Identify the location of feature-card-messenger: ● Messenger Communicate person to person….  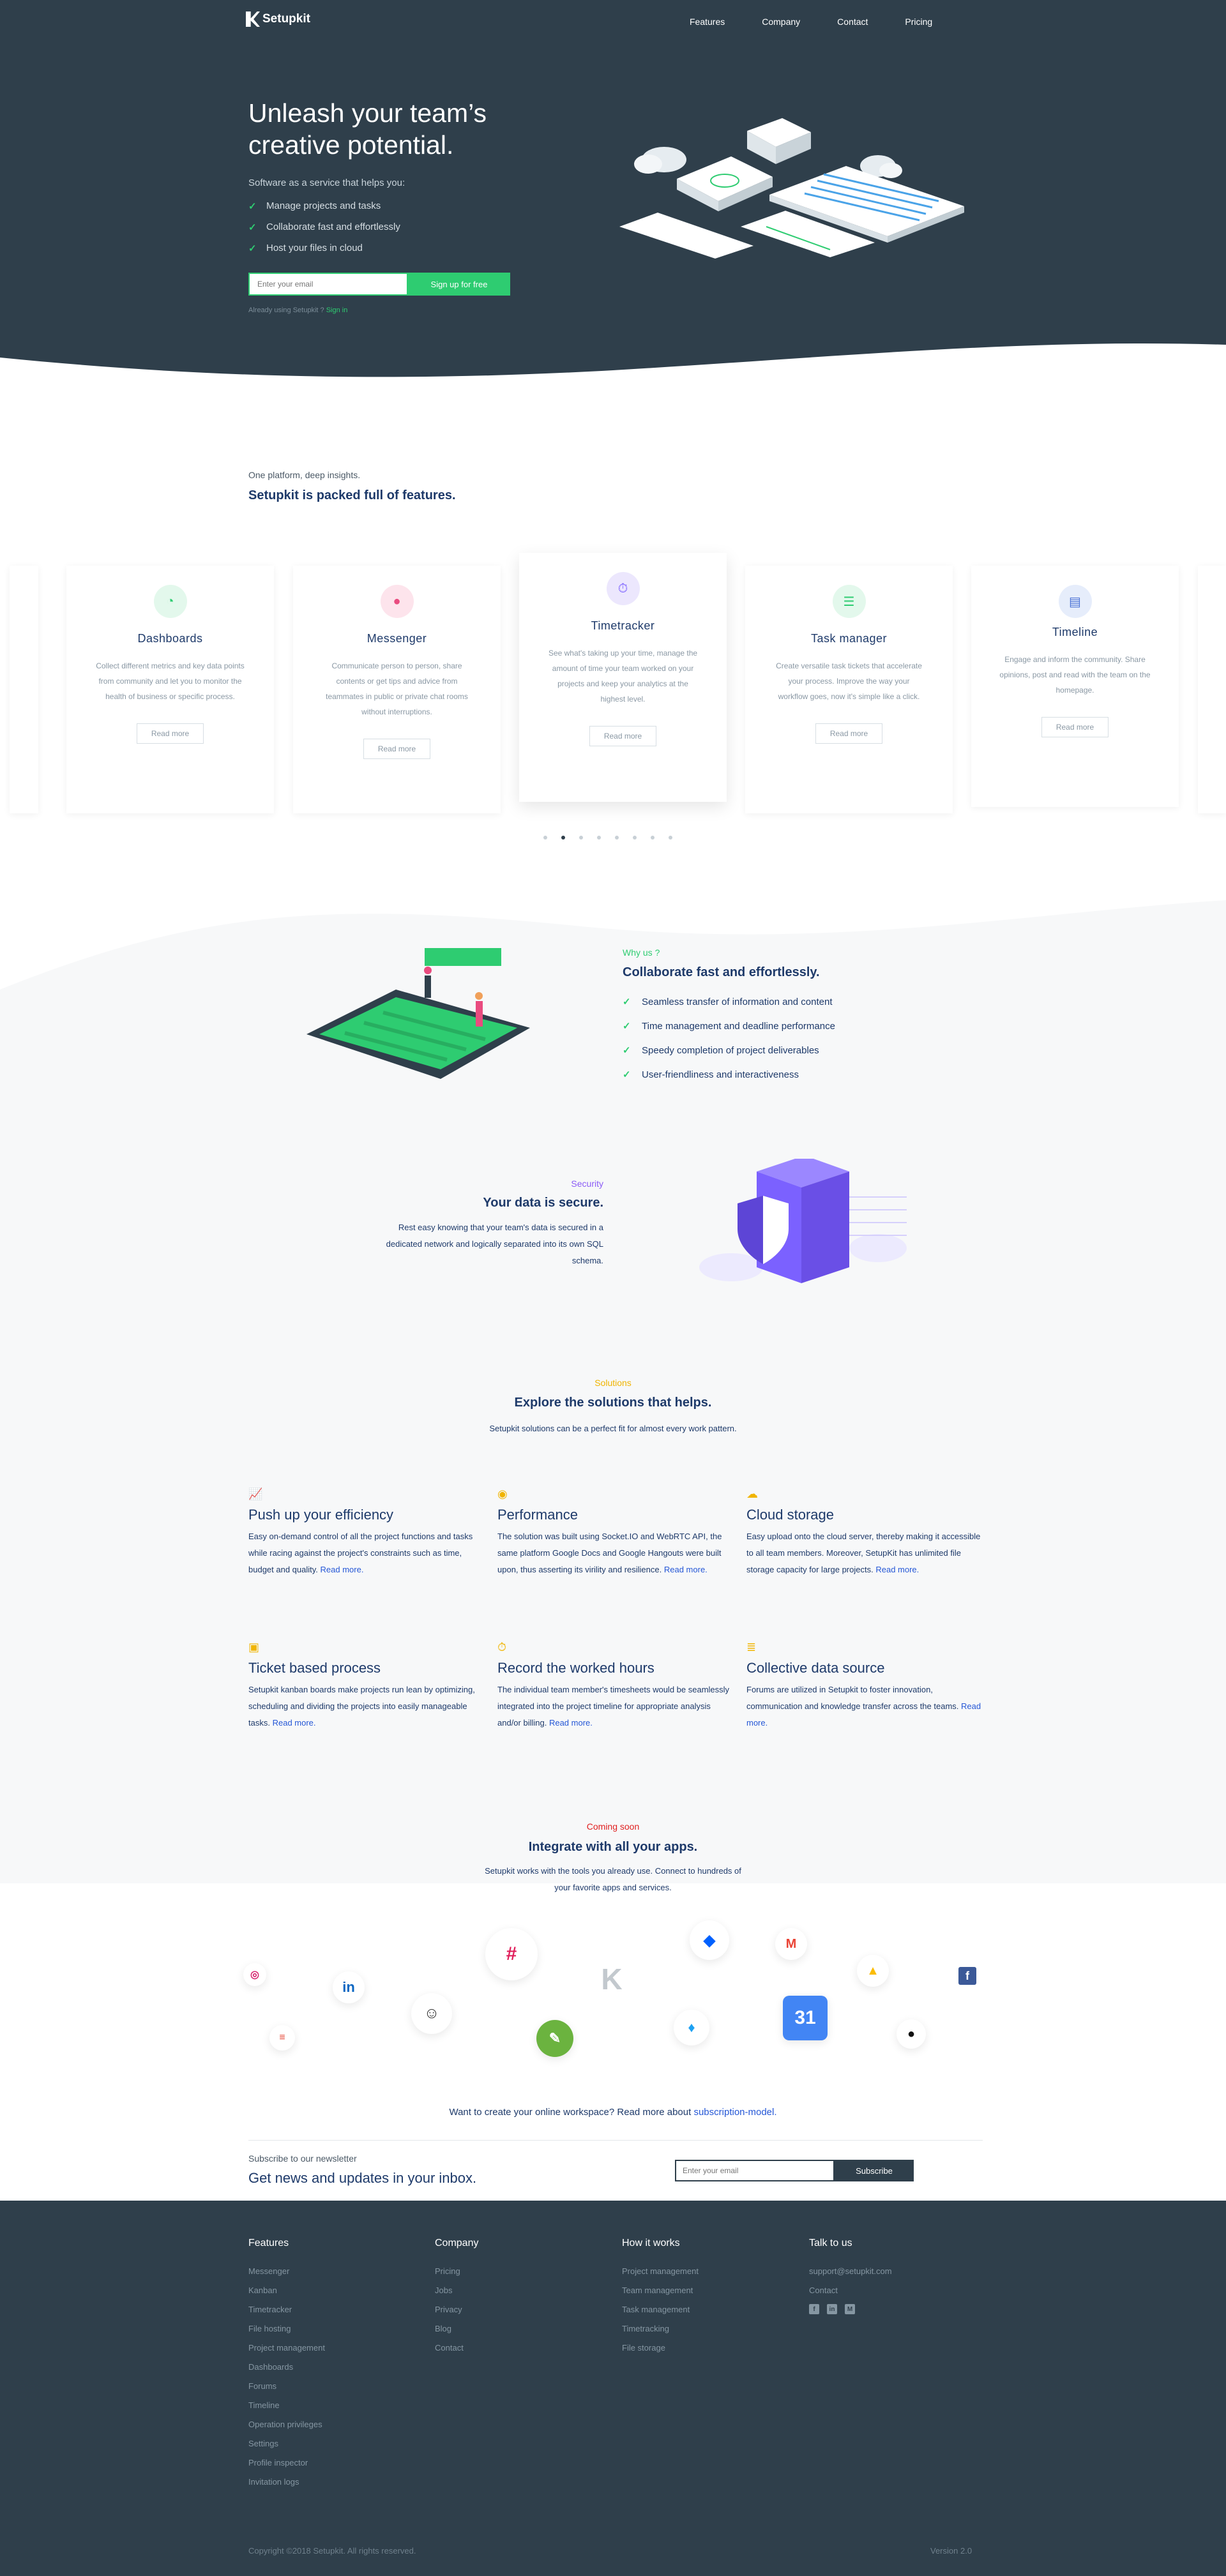
(397, 689).